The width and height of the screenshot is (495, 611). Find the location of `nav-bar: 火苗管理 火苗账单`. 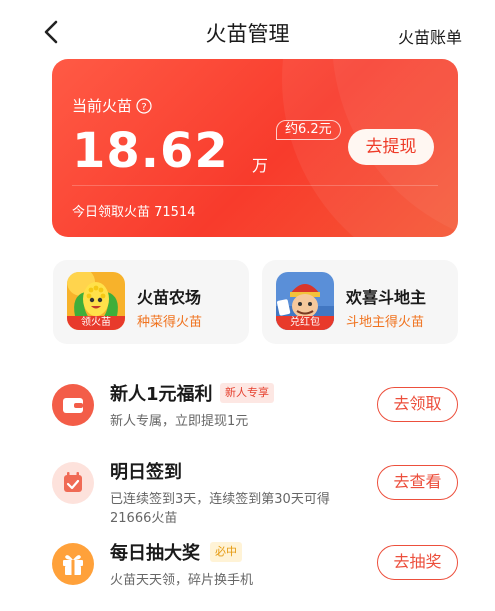

nav-bar: 火苗管理 火苗账单 is located at coordinates (247, 32).